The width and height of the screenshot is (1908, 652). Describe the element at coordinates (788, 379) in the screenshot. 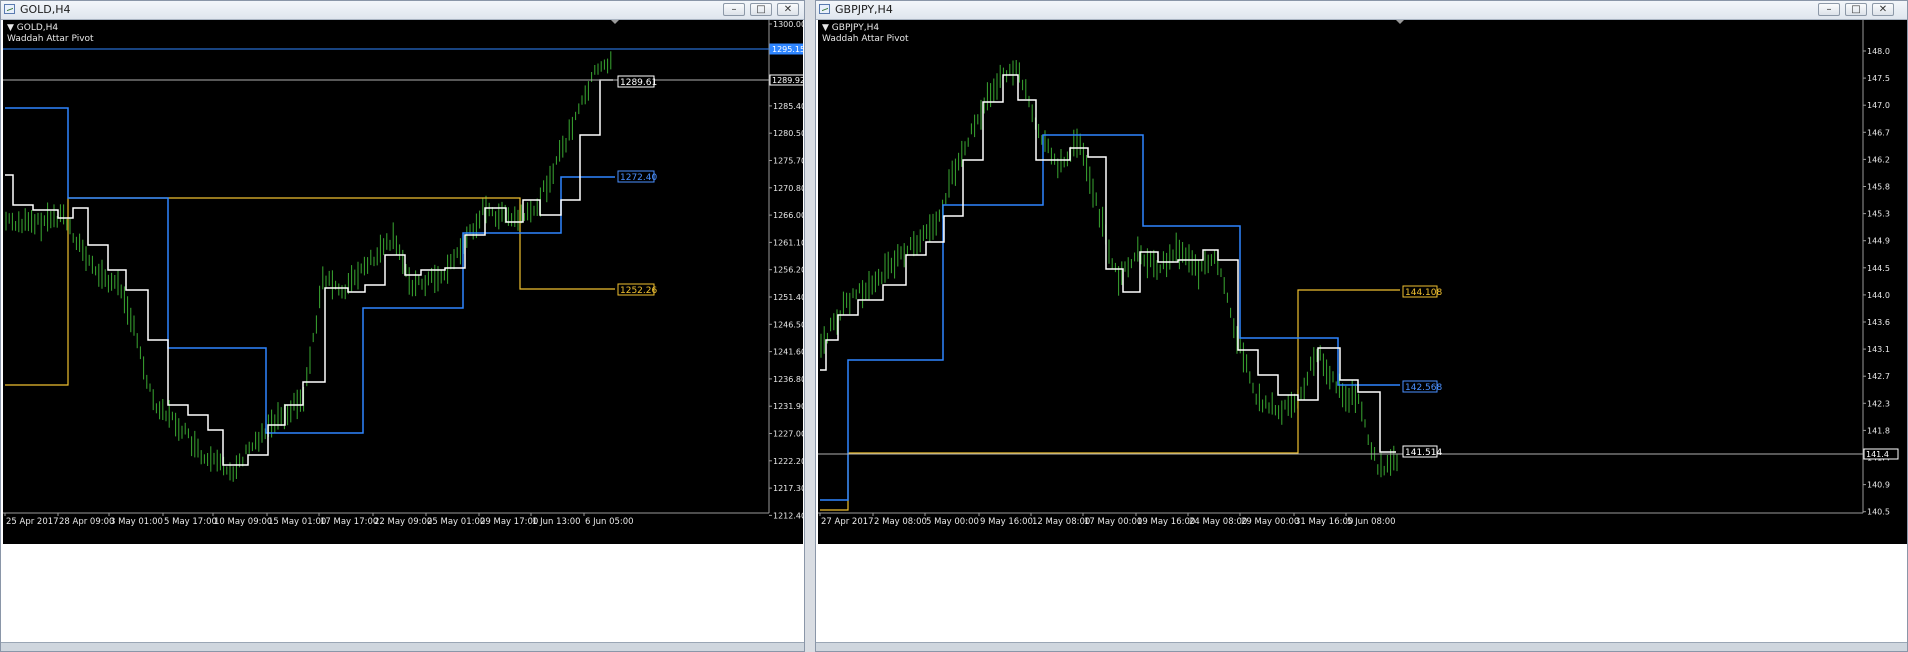

I see `price-tick-label: 1236.80` at that location.